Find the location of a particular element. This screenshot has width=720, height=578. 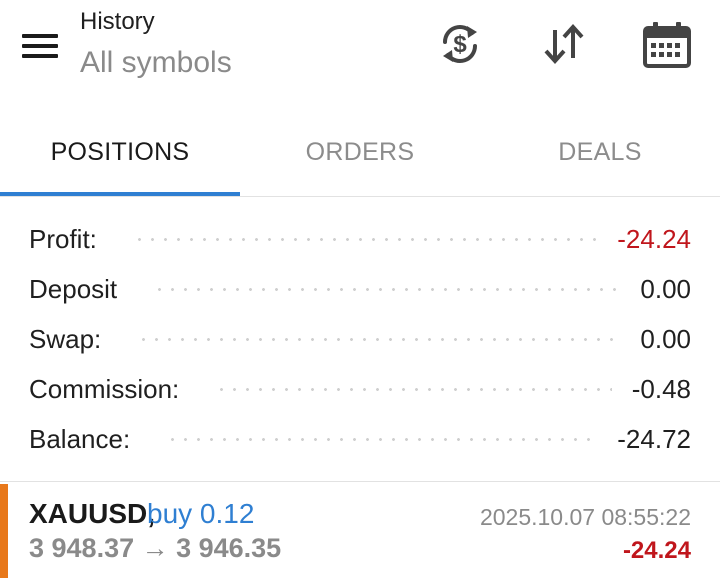

summary-value: -24.24 is located at coordinates (654, 238).